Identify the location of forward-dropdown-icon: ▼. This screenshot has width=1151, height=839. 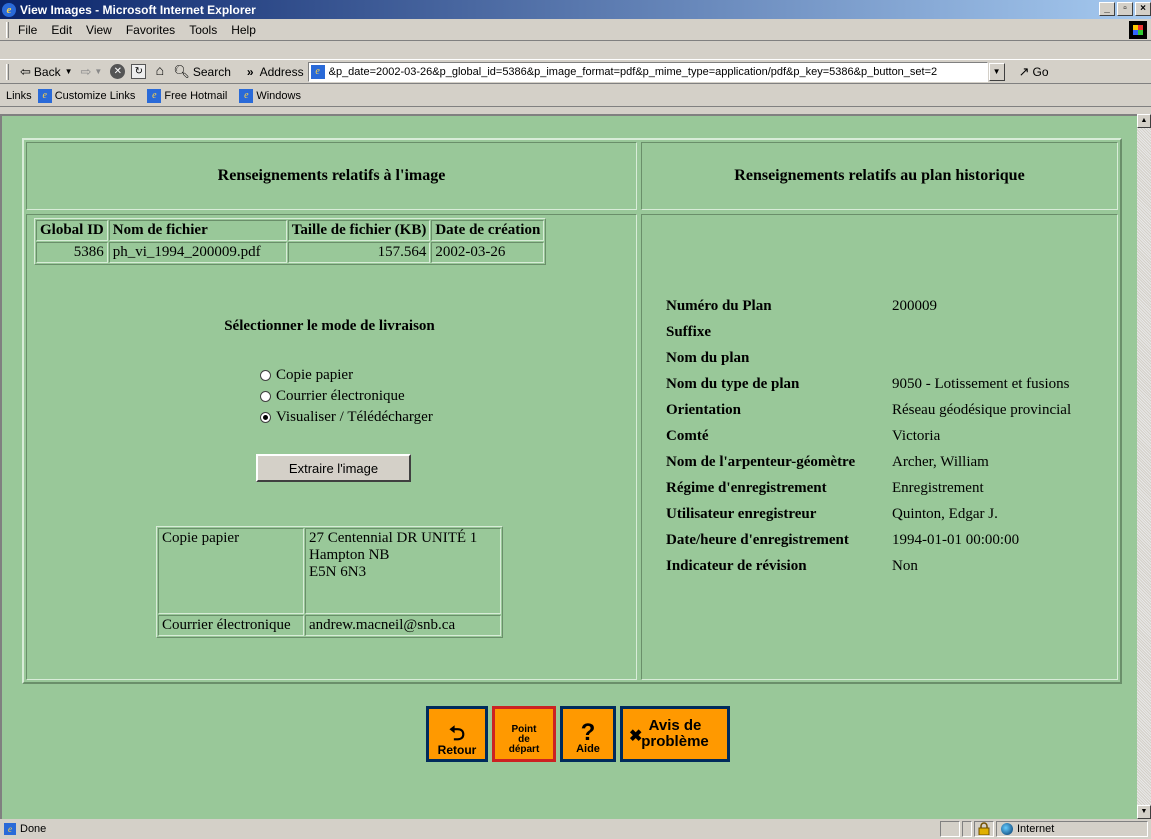
(98, 71).